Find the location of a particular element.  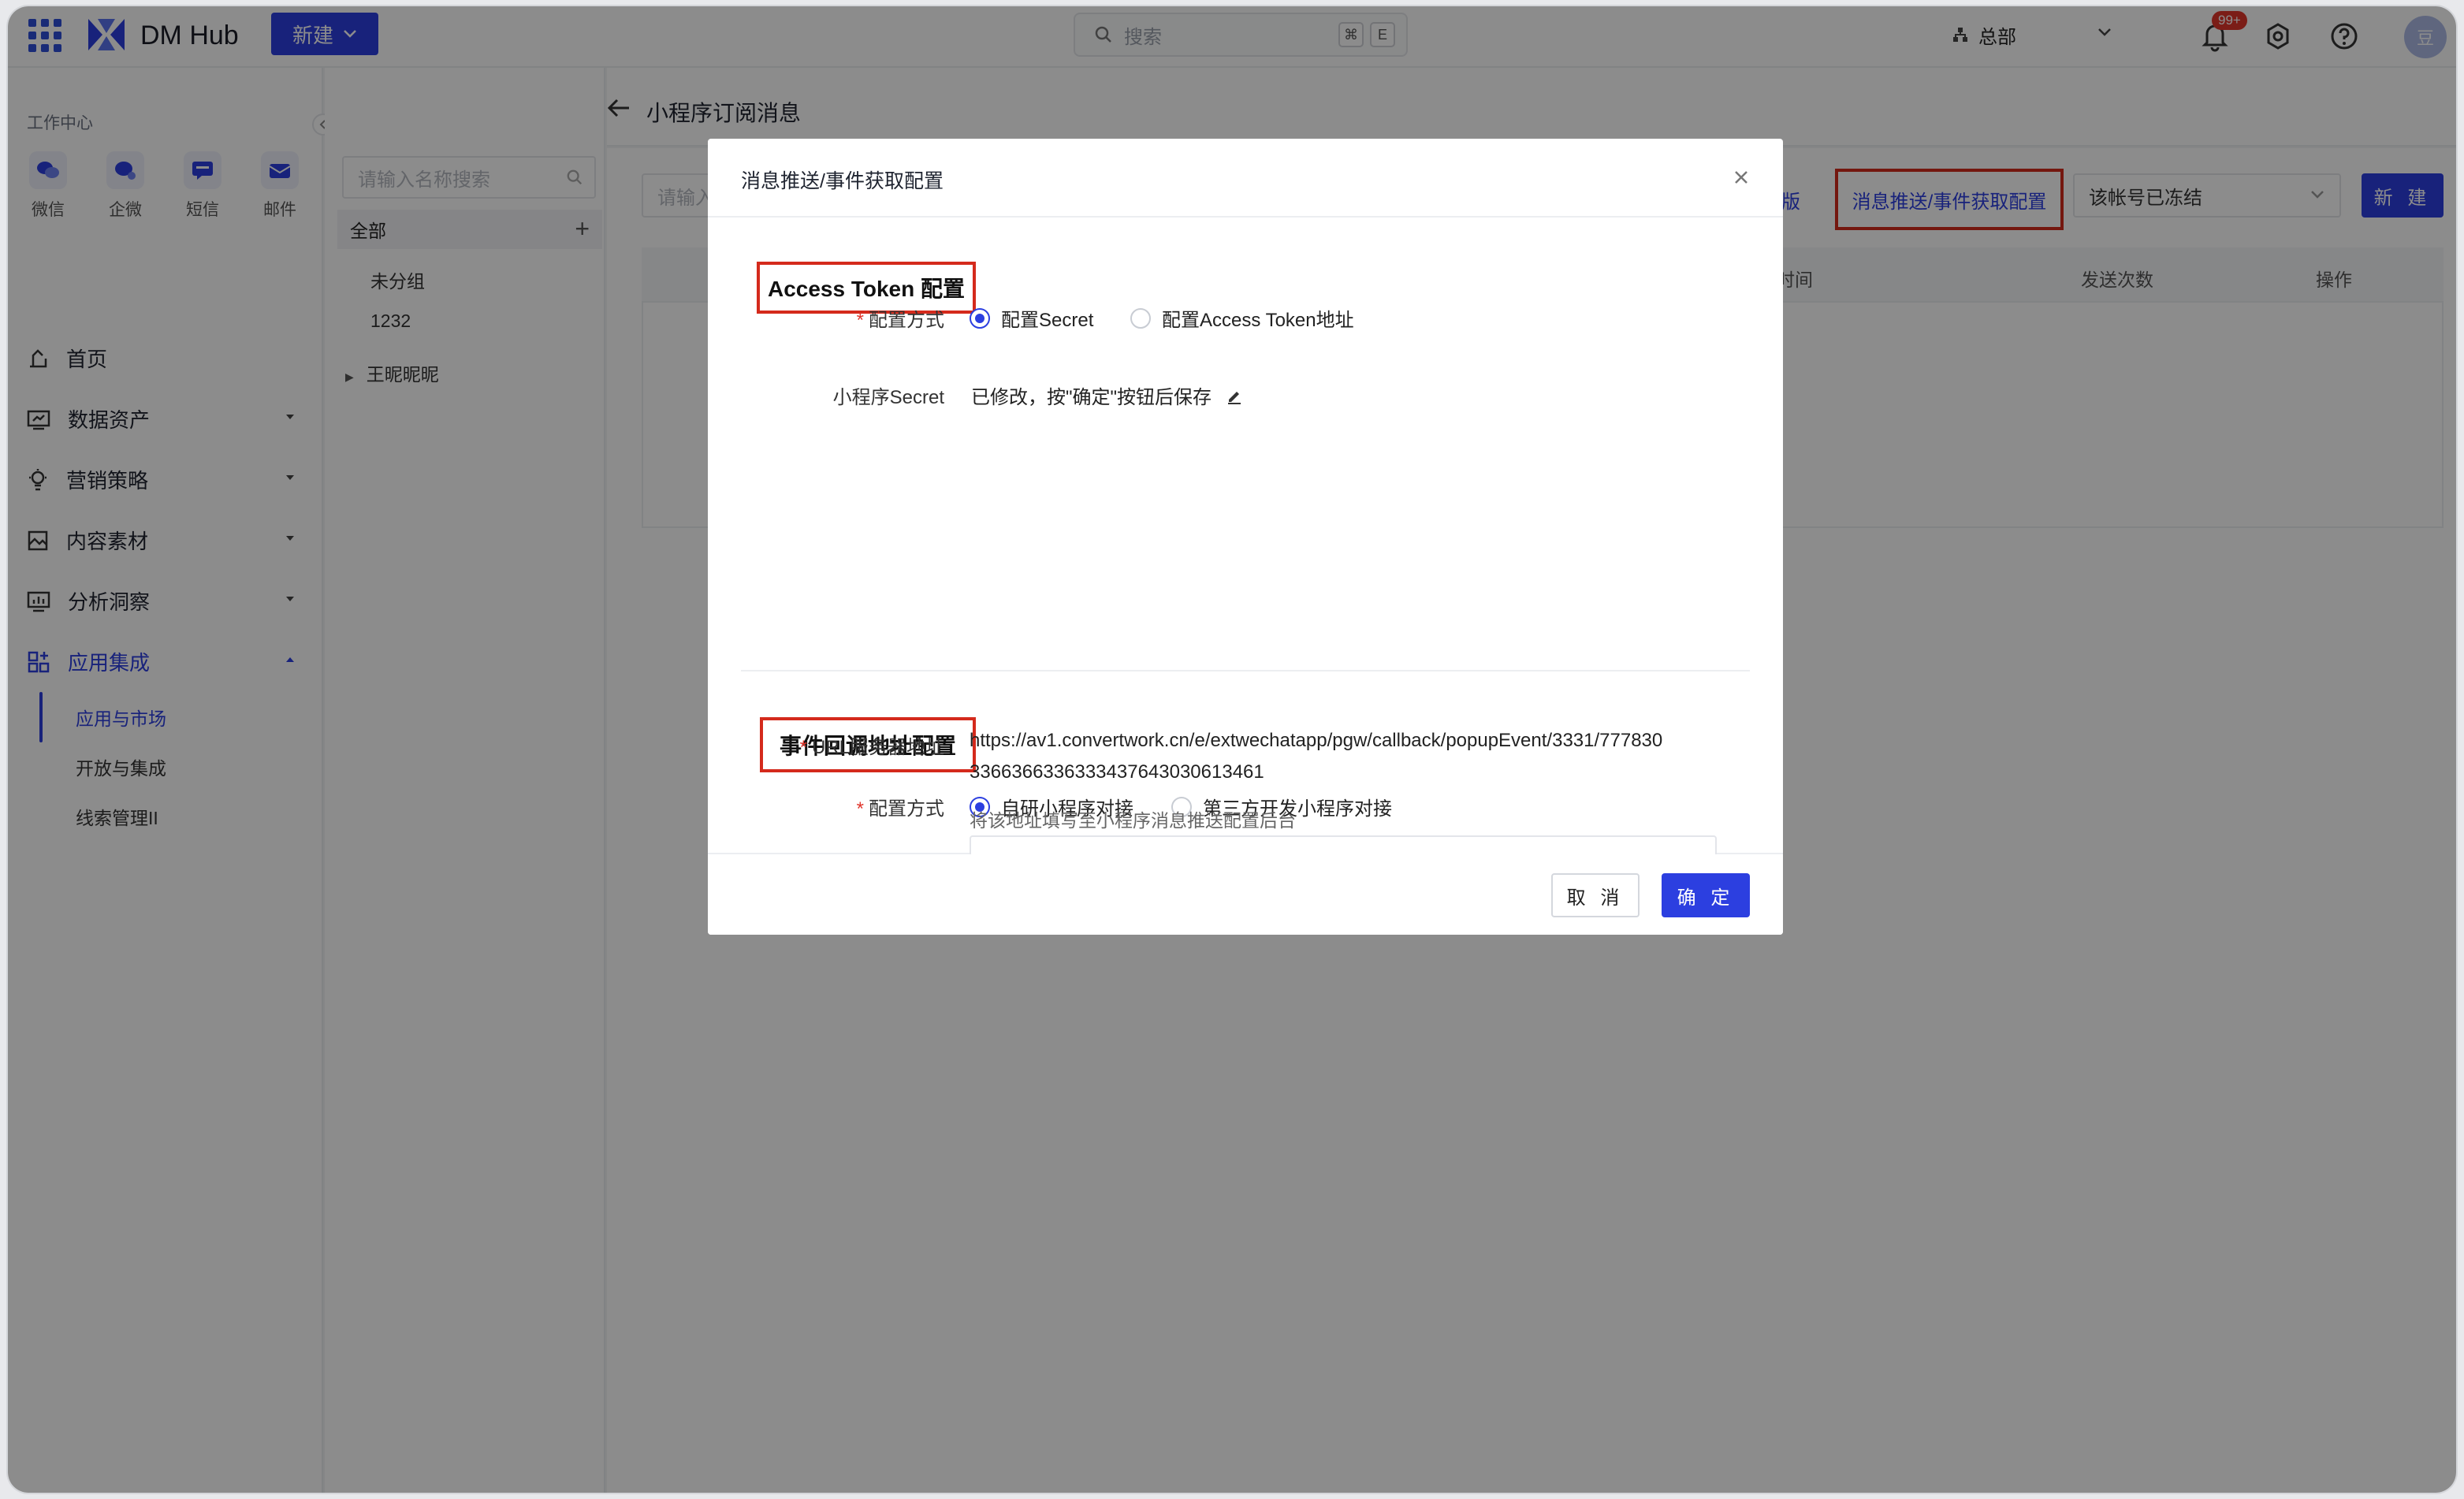

confirm-button: 确 定 is located at coordinates (1706, 895).